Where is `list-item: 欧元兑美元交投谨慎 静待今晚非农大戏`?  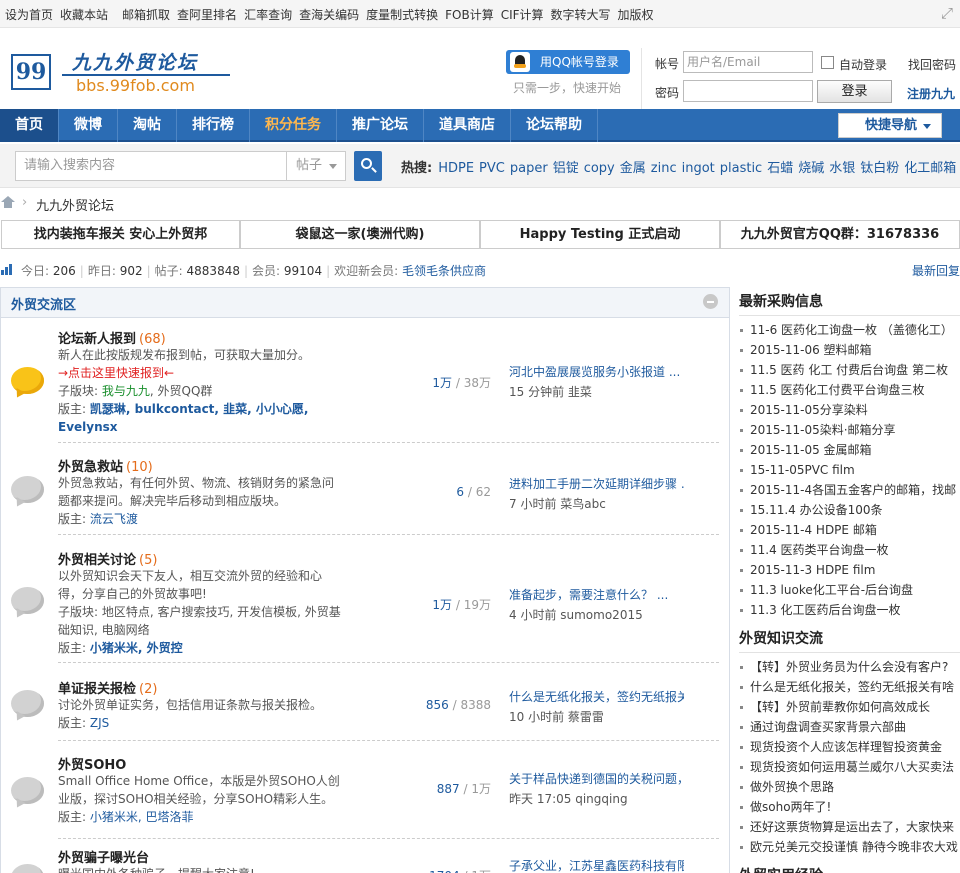 list-item: 欧元兑美元交投谨慎 静待今晚非农大戏 is located at coordinates (849, 847).